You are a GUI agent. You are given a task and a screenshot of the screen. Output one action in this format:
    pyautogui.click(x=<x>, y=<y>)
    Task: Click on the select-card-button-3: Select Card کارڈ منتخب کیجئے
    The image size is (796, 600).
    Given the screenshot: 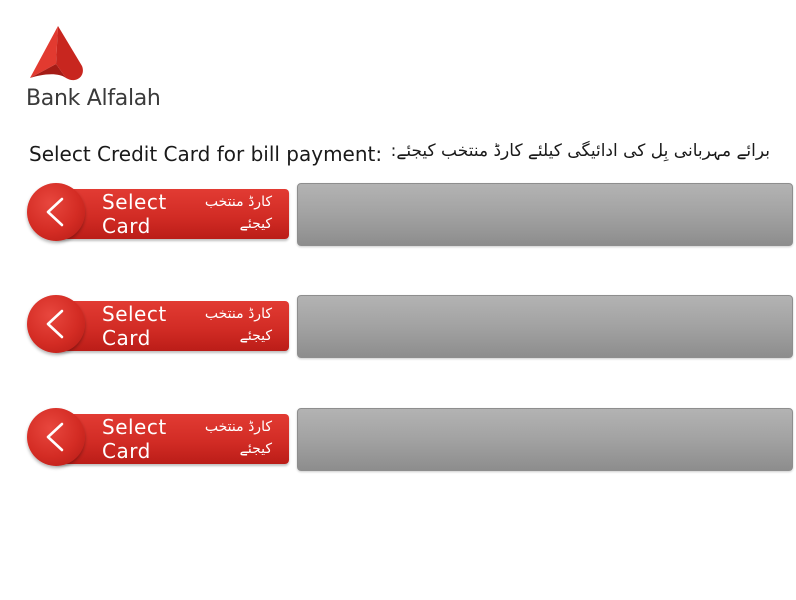 What is the action you would take?
    pyautogui.click(x=158, y=438)
    